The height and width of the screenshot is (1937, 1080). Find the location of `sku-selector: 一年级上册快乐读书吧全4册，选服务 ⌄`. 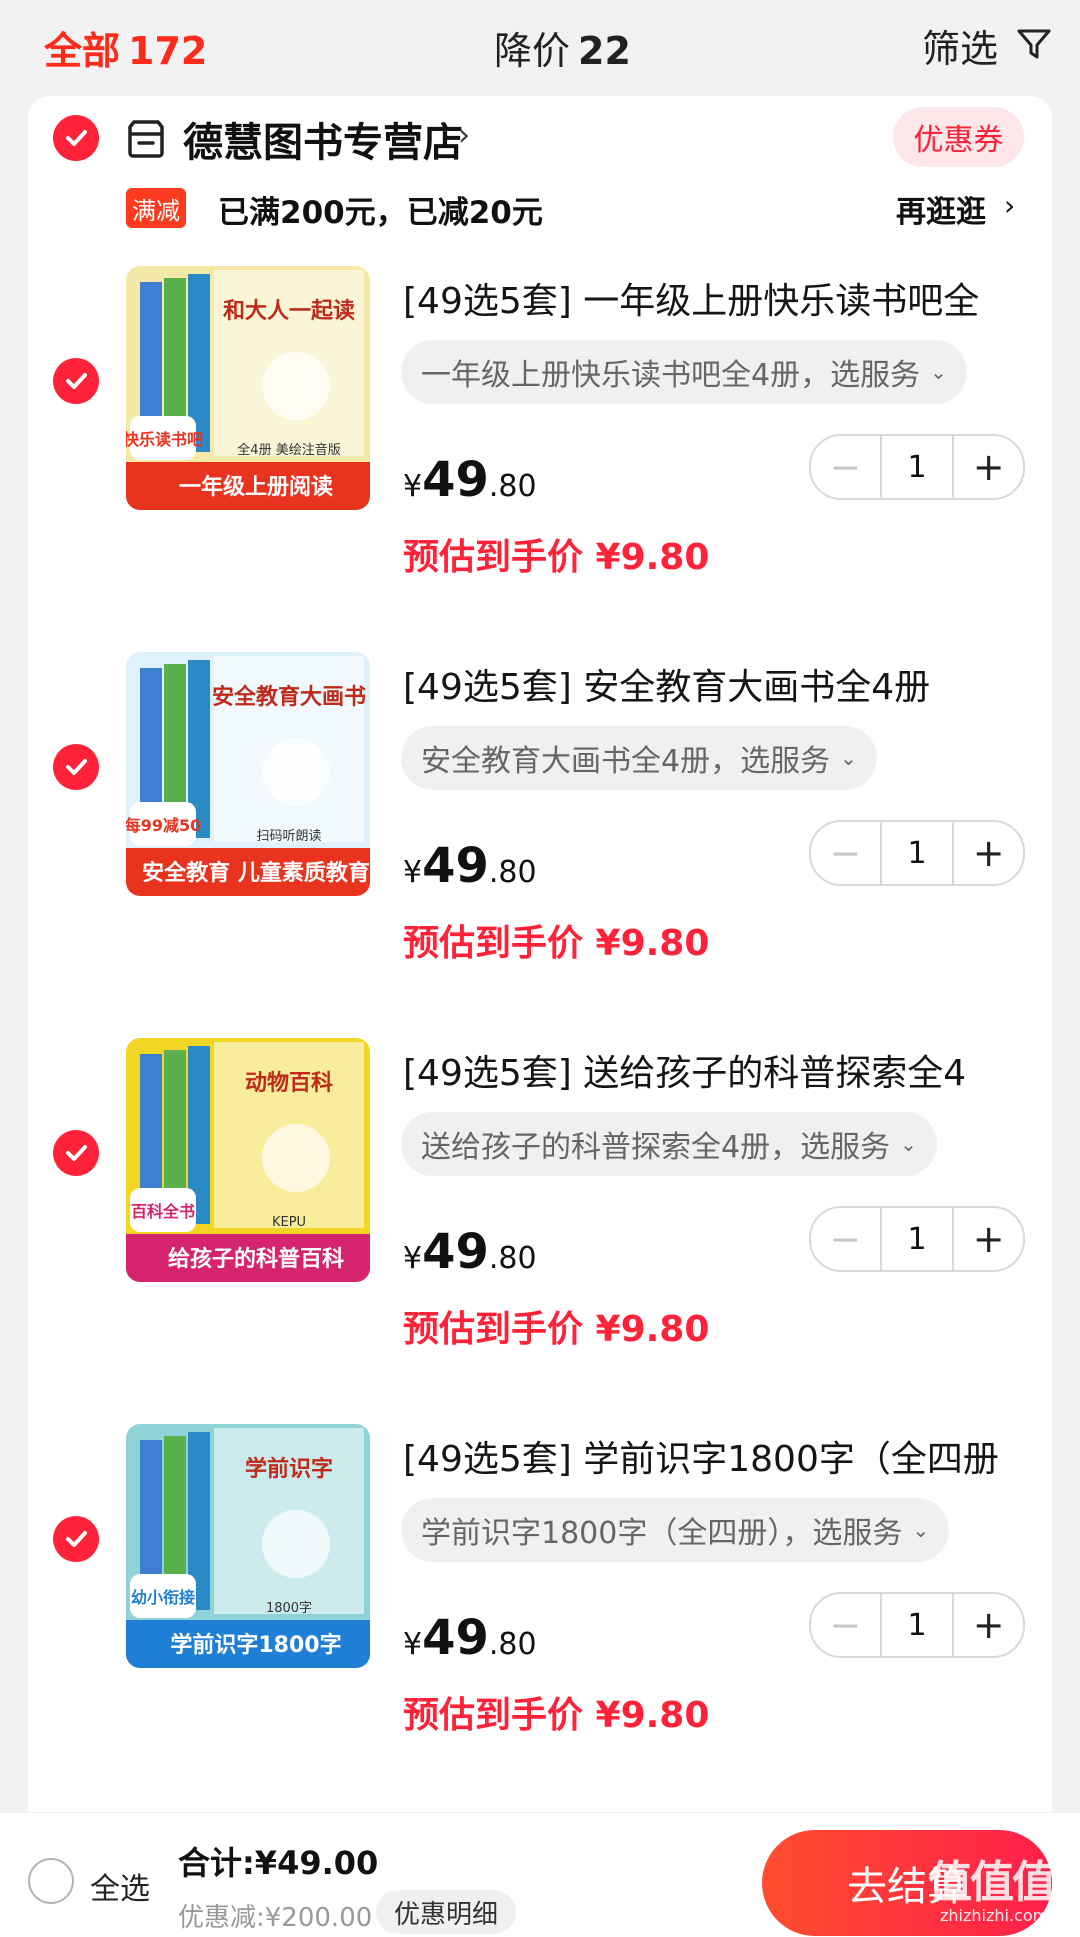

sku-selector: 一年级上册快乐读书吧全4册，选服务 ⌄ is located at coordinates (684, 372).